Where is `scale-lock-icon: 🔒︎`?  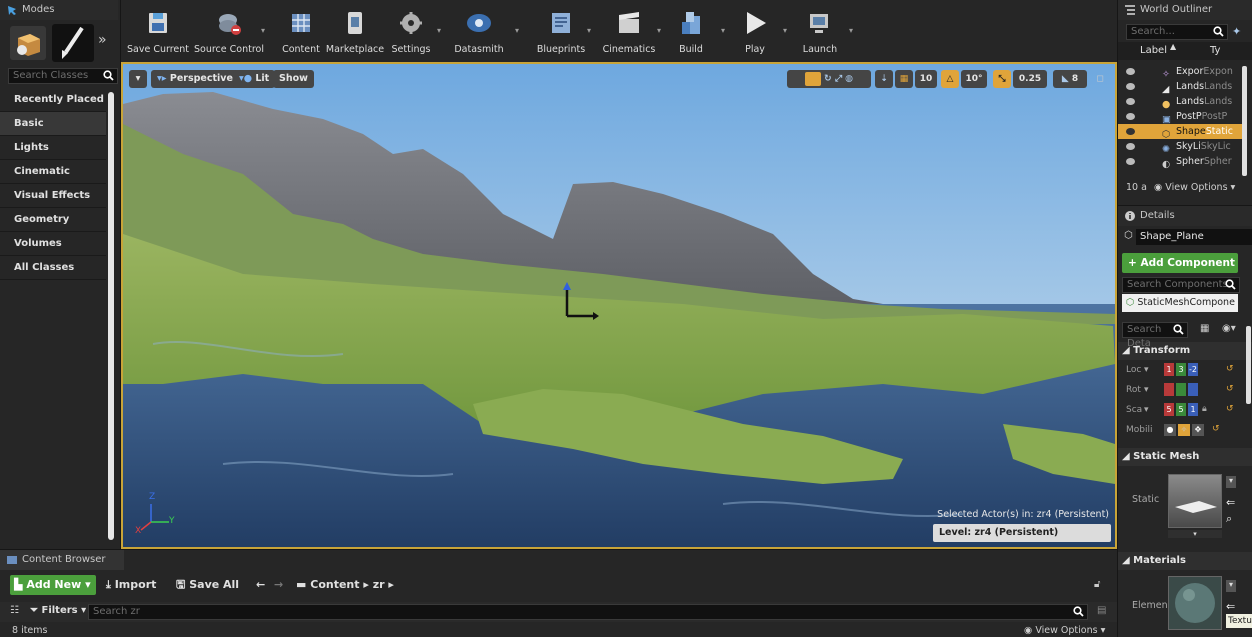 scale-lock-icon: 🔒︎ is located at coordinates (1204, 409).